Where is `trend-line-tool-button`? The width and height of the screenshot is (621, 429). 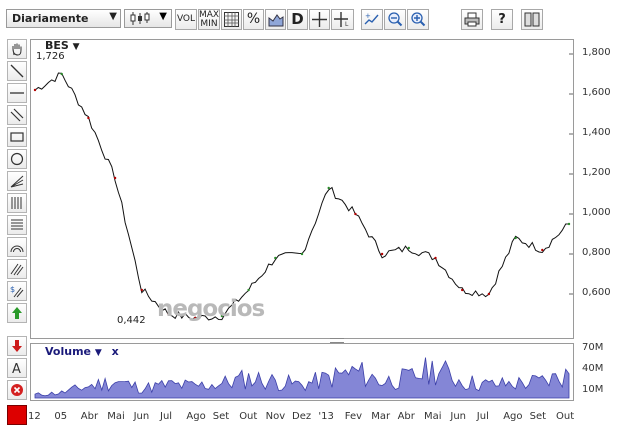 trend-line-tool-button is located at coordinates (17, 71).